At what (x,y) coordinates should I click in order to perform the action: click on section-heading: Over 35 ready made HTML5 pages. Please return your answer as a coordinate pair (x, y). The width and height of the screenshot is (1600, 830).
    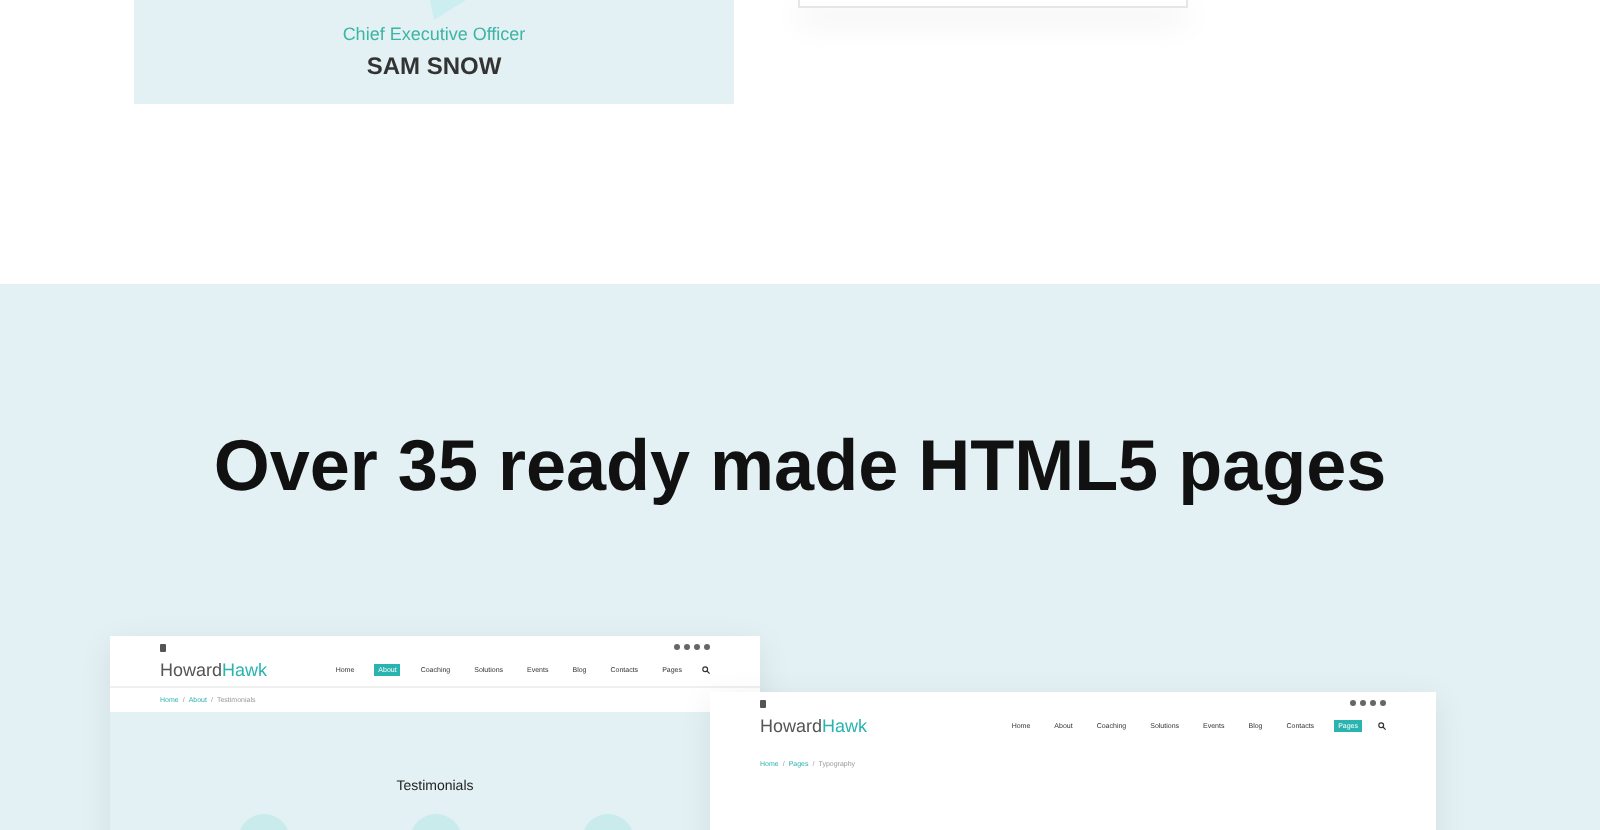
    Looking at the image, I should click on (800, 465).